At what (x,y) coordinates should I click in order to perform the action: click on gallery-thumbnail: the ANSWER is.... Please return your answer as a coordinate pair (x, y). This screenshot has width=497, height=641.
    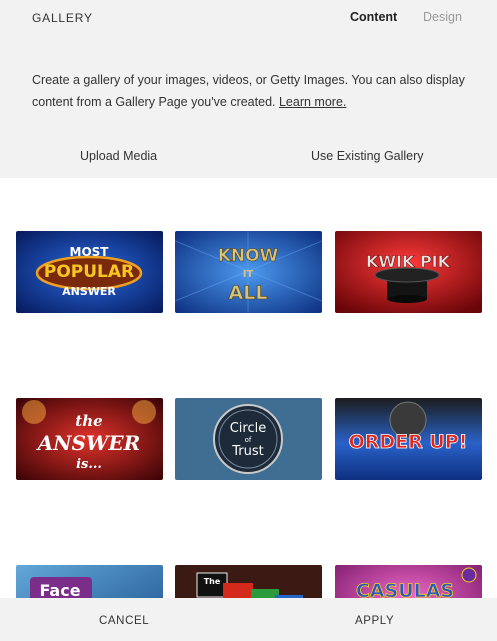
    Looking at the image, I should click on (89, 439).